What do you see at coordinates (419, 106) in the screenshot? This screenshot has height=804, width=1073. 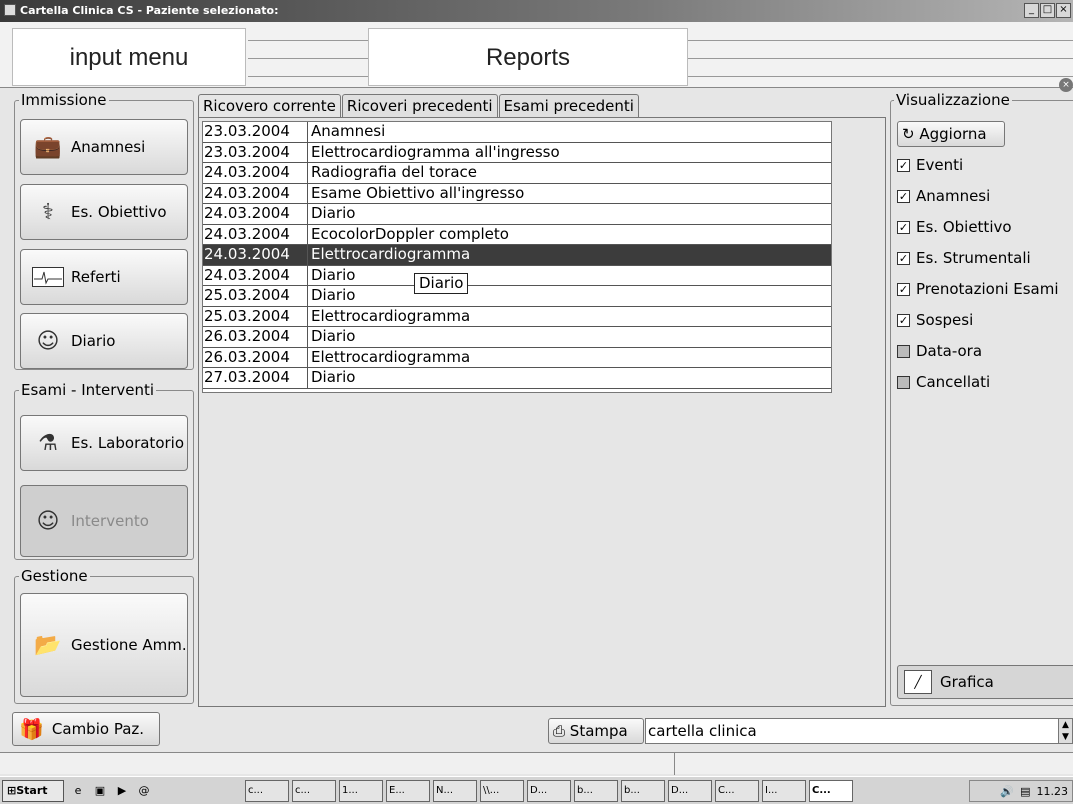 I see `tab-ricoveri-precedenti: Ricoveri precedenti` at bounding box center [419, 106].